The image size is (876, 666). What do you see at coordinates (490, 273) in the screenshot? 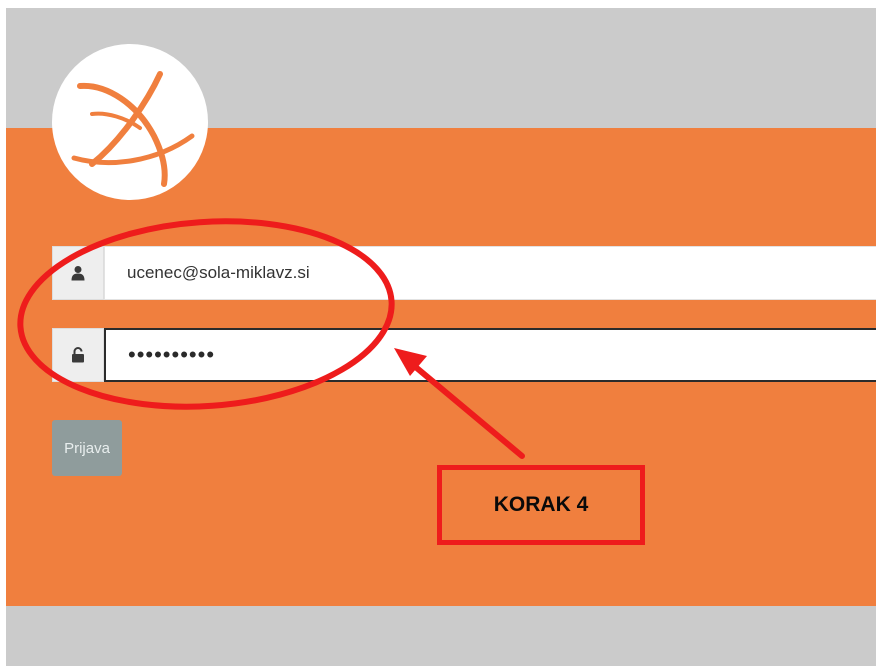
I see `email-field: ucenec@sola-miklavz.si` at bounding box center [490, 273].